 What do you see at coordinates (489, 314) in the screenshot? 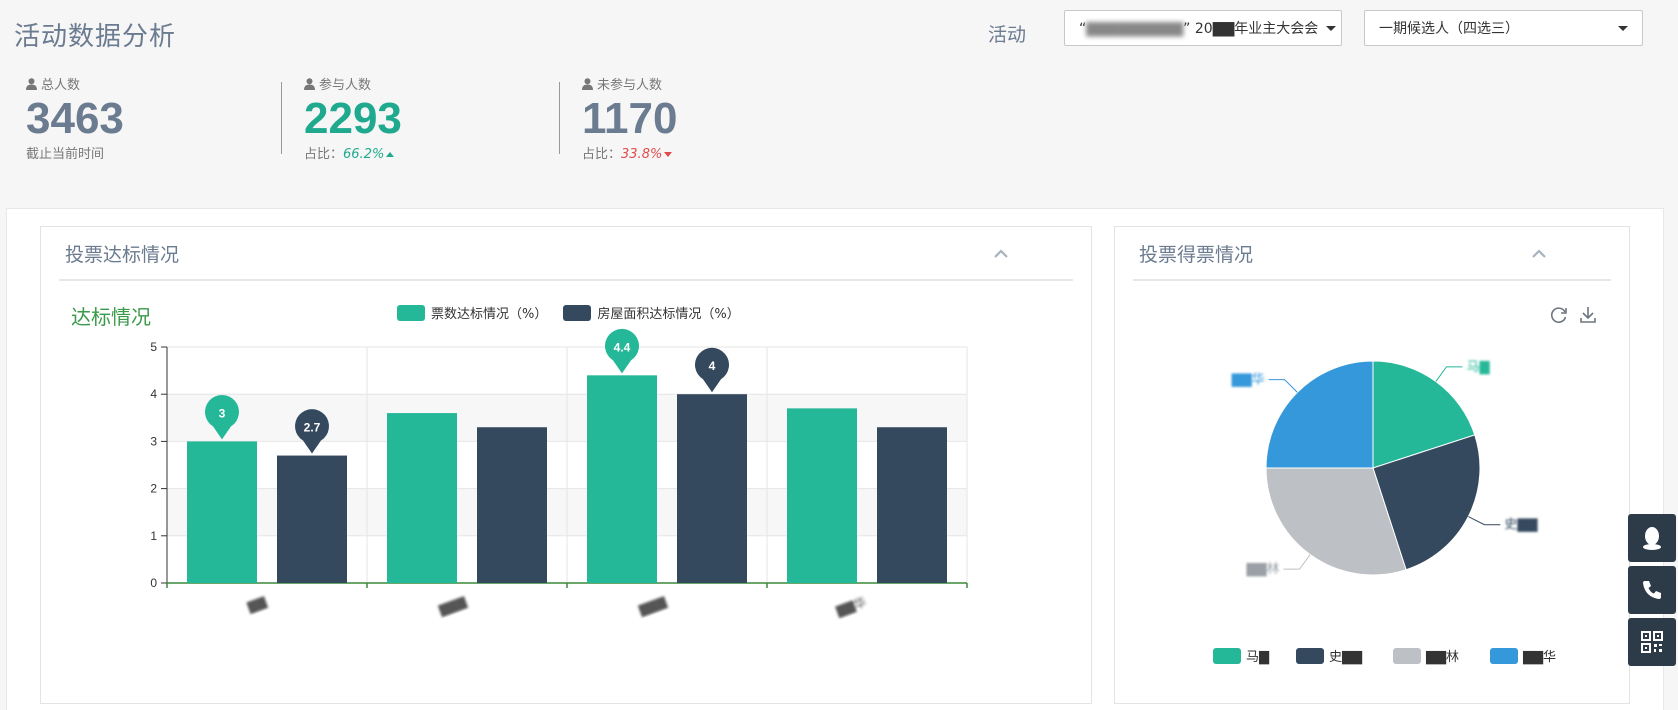
I see `legend-label: 票数达标情况（%）` at bounding box center [489, 314].